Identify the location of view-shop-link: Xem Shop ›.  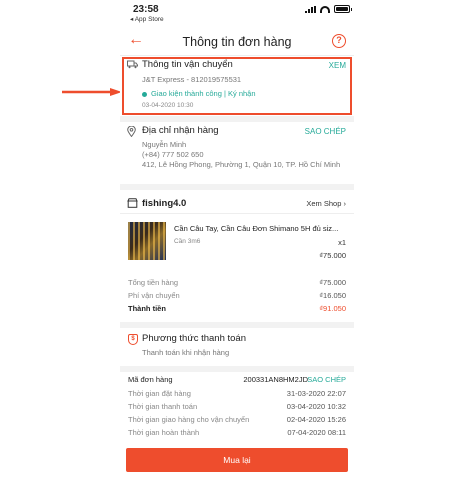
(326, 203).